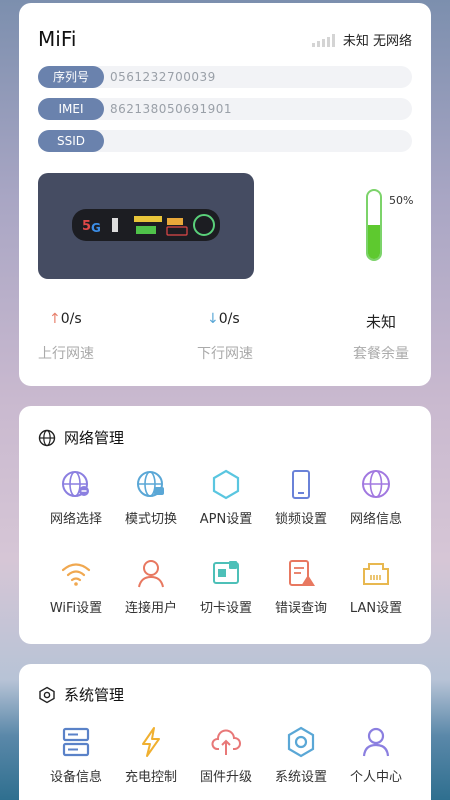  What do you see at coordinates (171, 109) in the screenshot?
I see `imei-value: 862138050691901` at bounding box center [171, 109].